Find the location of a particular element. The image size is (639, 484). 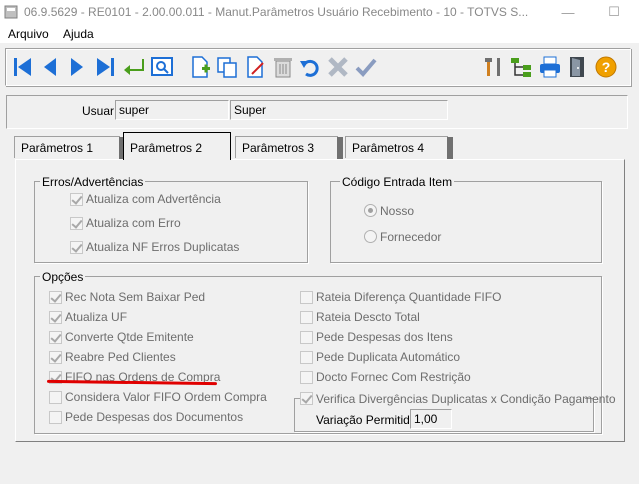

confirm-button is located at coordinates (366, 67).